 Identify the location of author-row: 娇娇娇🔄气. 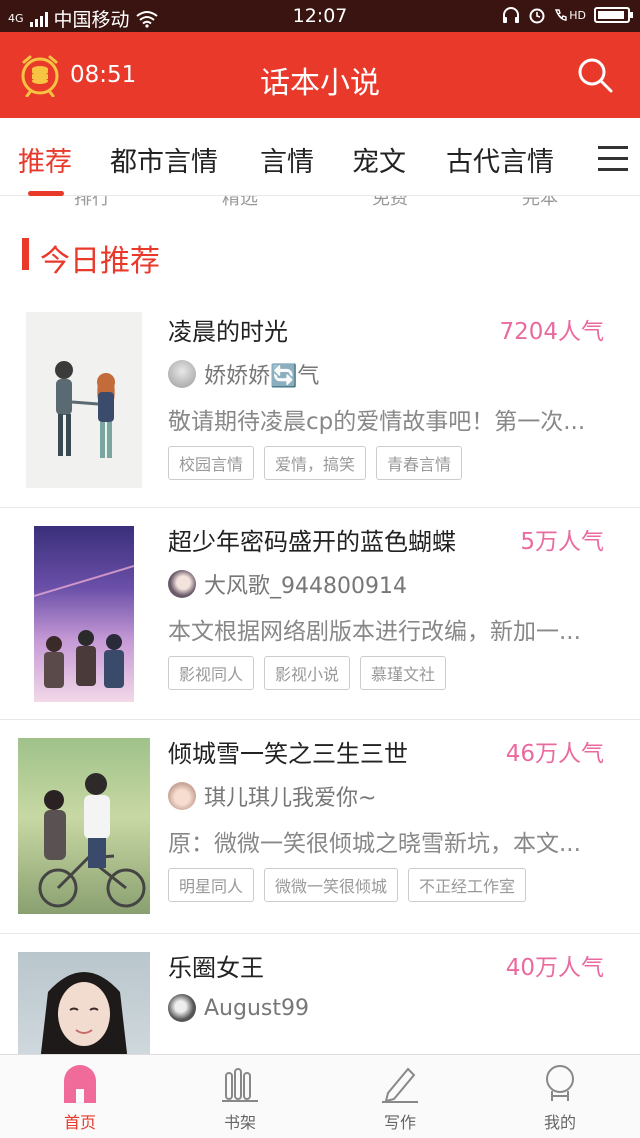
(243, 374).